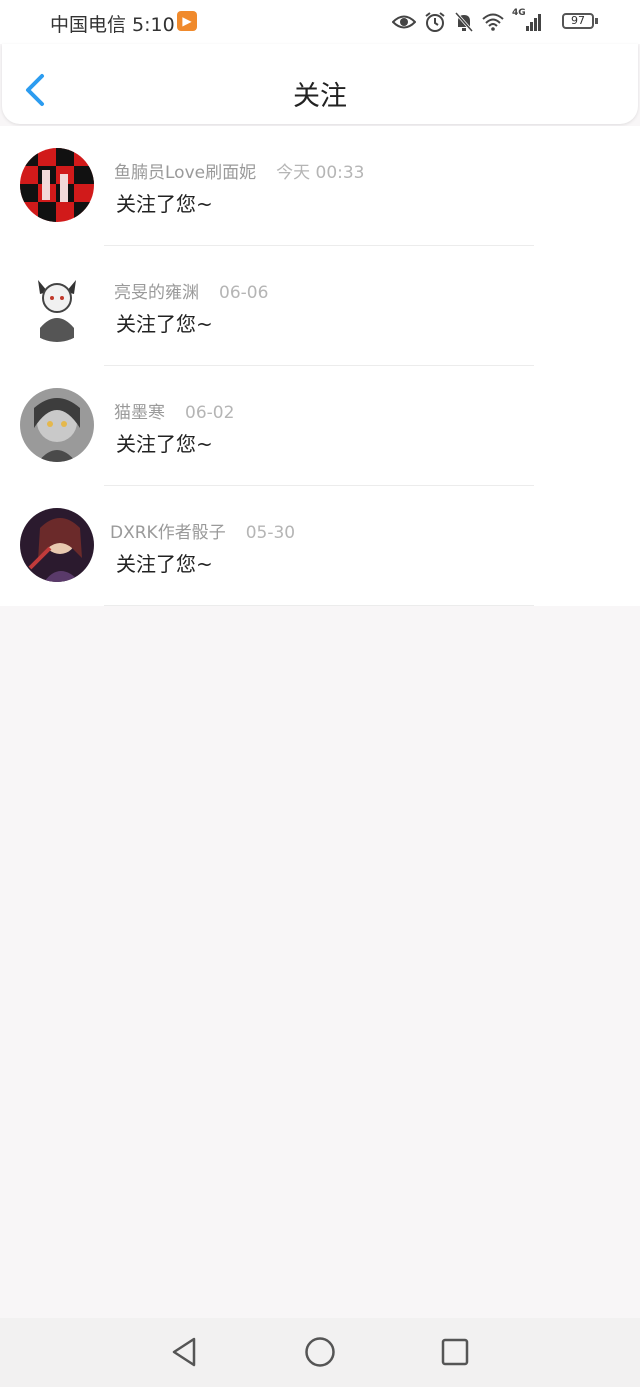 Image resolution: width=640 pixels, height=1387 pixels. What do you see at coordinates (320, 96) in the screenshot?
I see `page-title: 关注` at bounding box center [320, 96].